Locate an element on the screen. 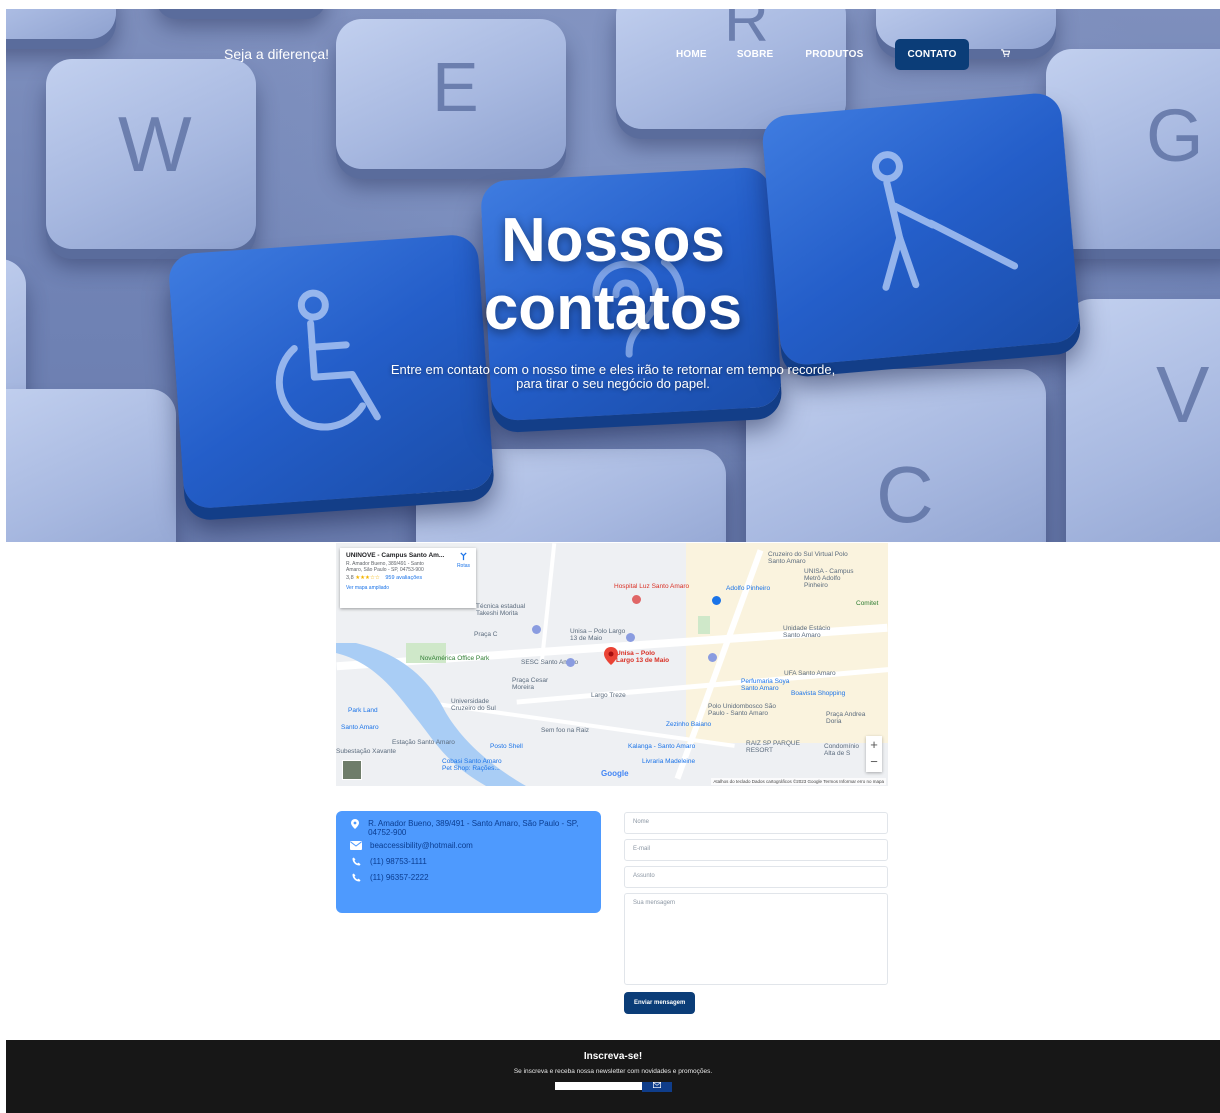  name-input: Nome is located at coordinates (756, 823).